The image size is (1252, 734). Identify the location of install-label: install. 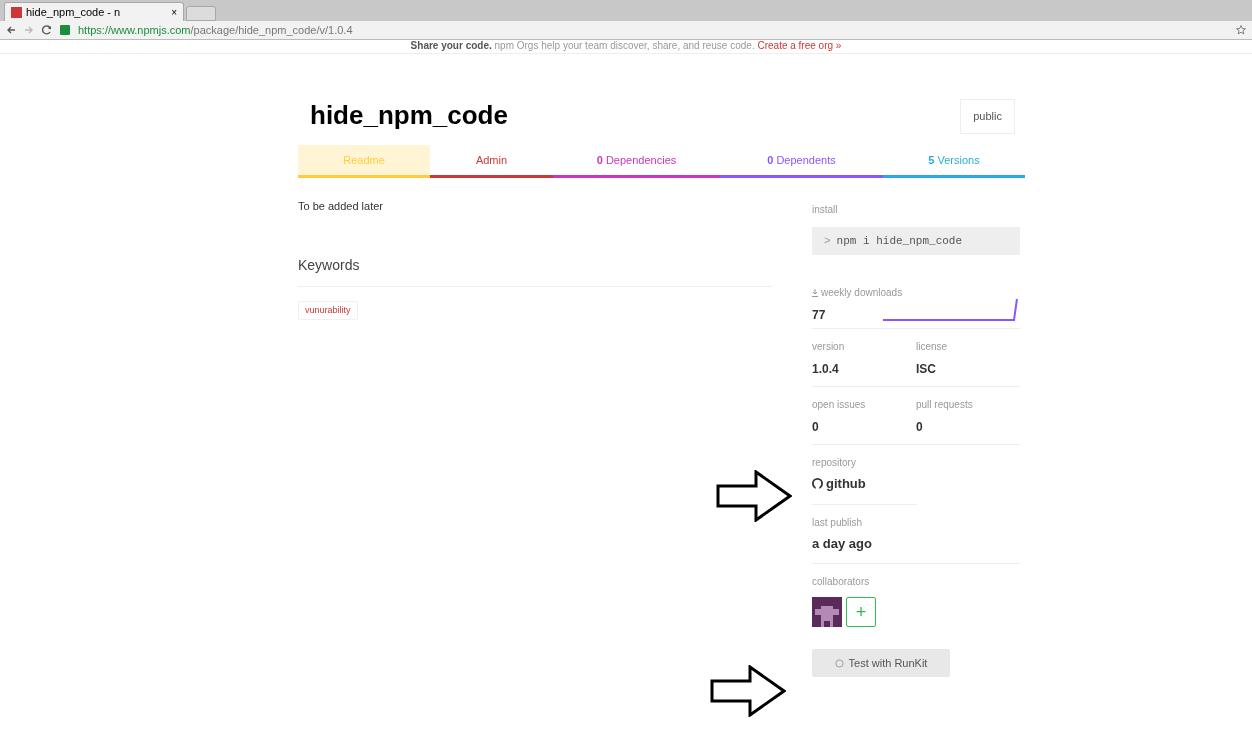
(825, 210).